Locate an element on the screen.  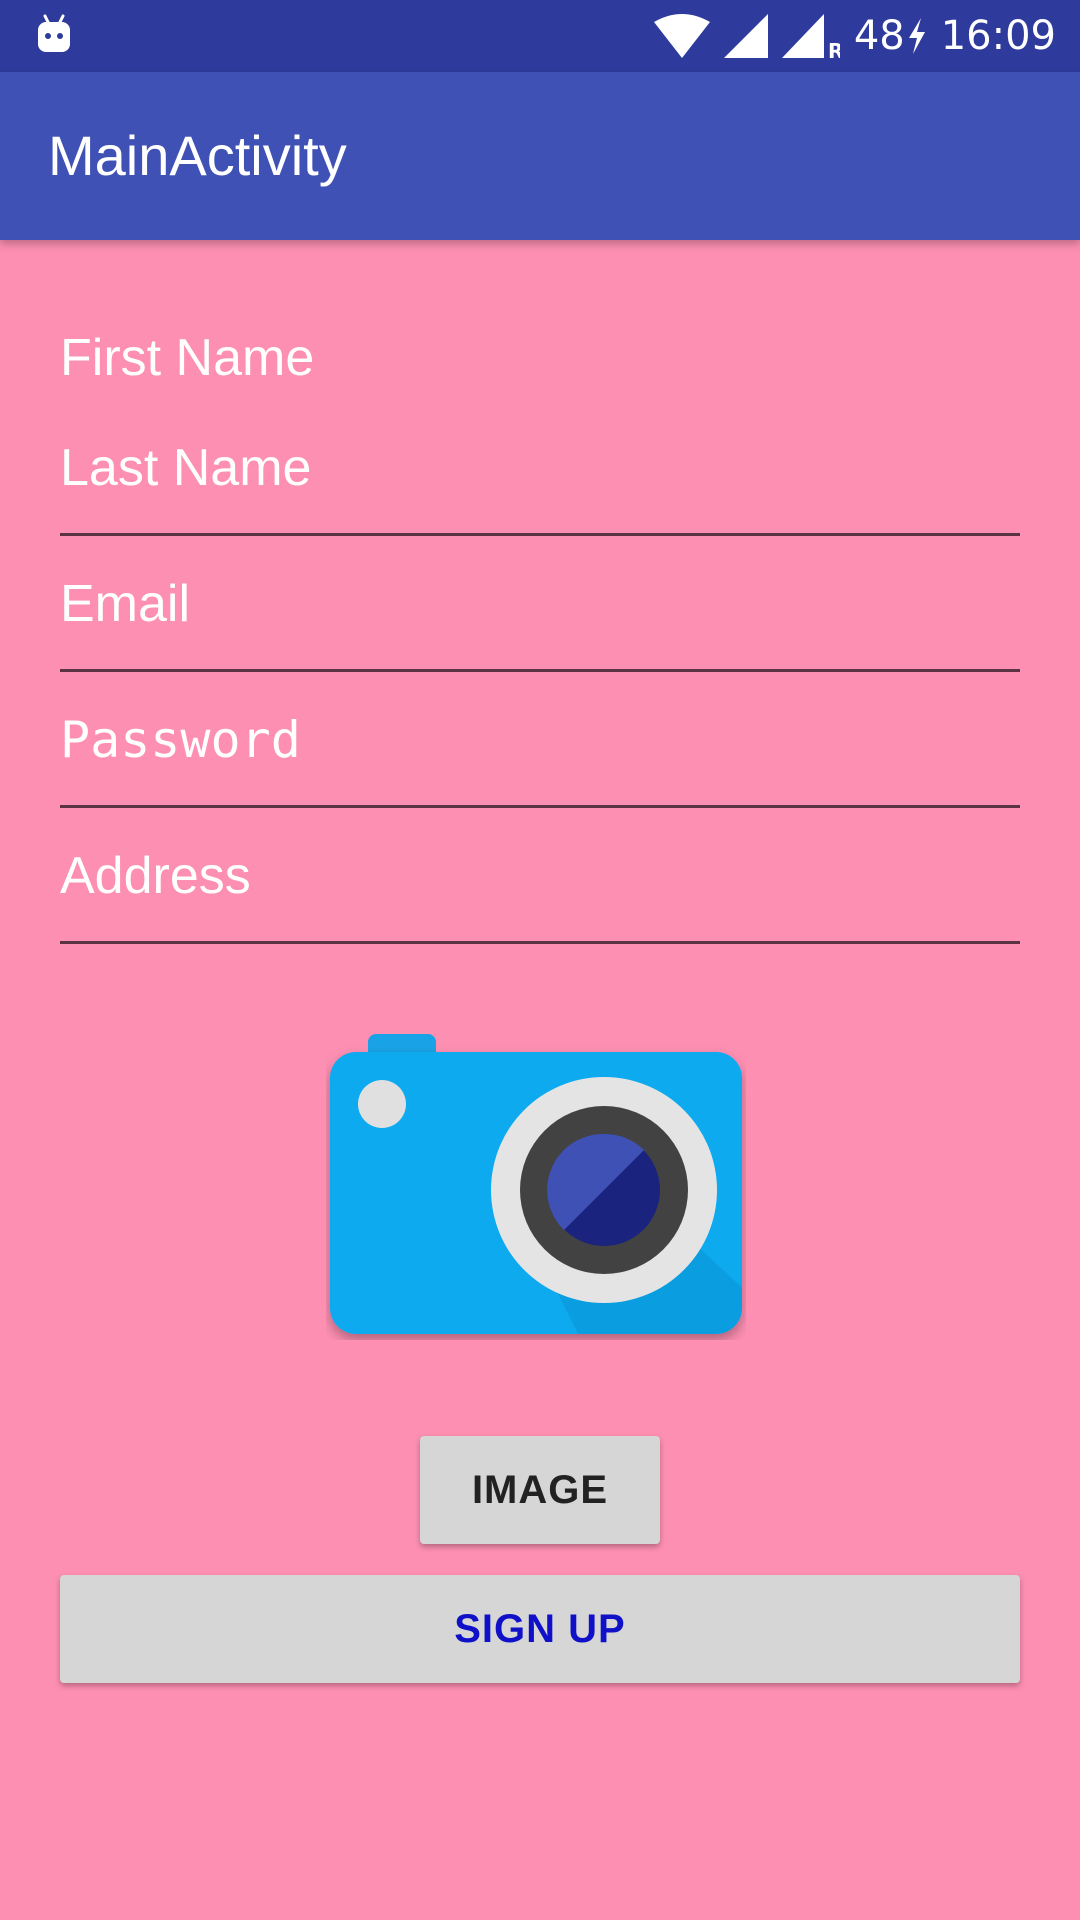
email-field is located at coordinates (540, 608).